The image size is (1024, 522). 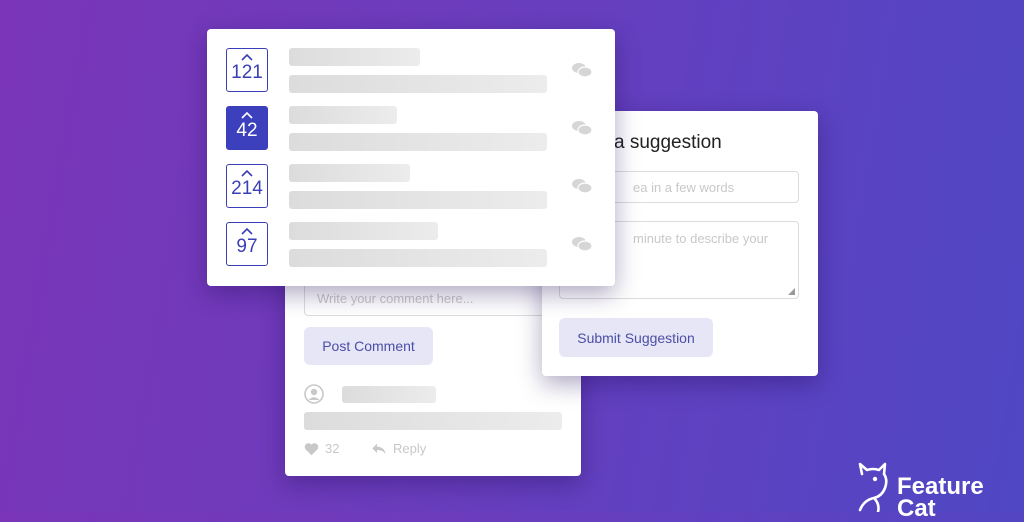 What do you see at coordinates (368, 346) in the screenshot?
I see `post-comment-button: Post Comment` at bounding box center [368, 346].